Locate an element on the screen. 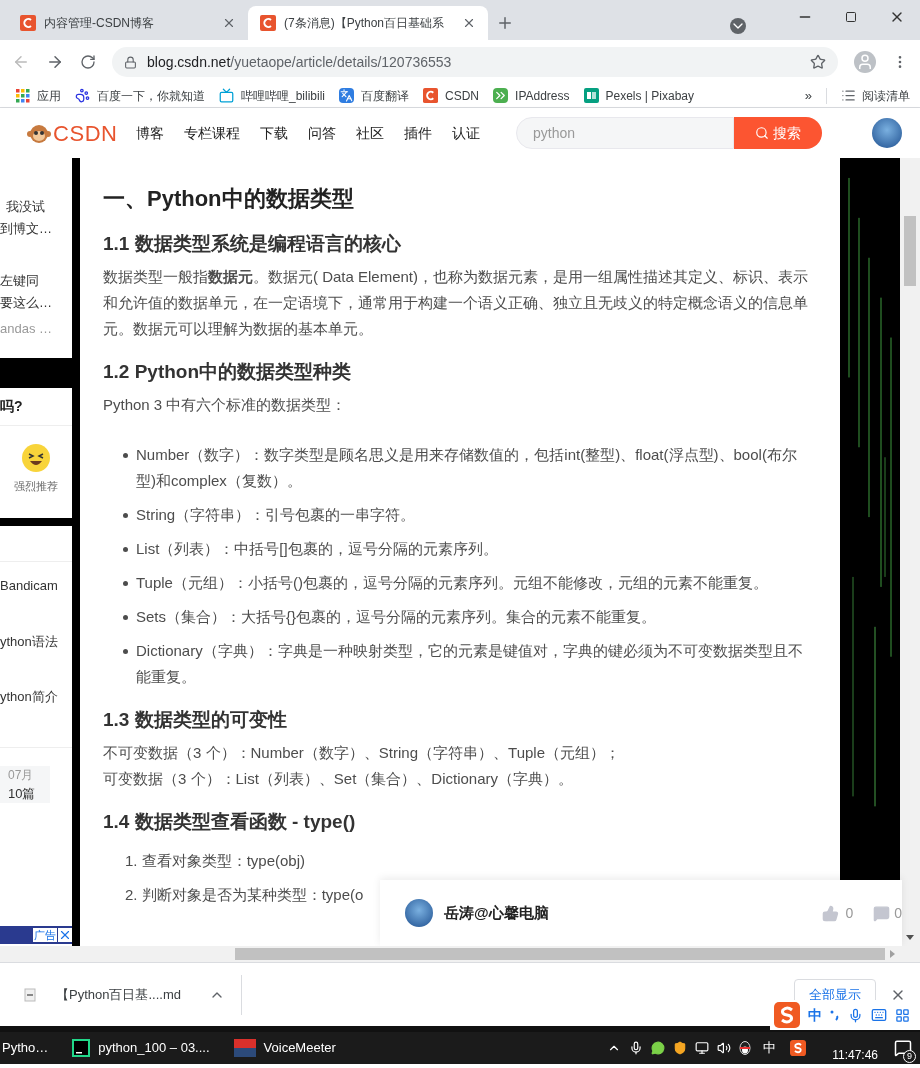 The height and width of the screenshot is (1068, 920). author-avatar is located at coordinates (419, 913).